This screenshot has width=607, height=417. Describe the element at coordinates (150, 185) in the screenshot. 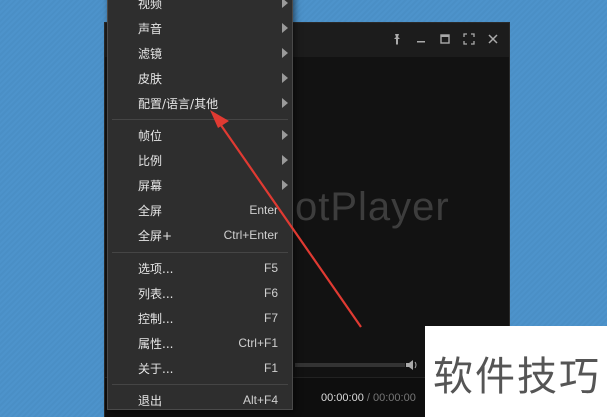

I see `menu-item-label: 屏幕` at that location.